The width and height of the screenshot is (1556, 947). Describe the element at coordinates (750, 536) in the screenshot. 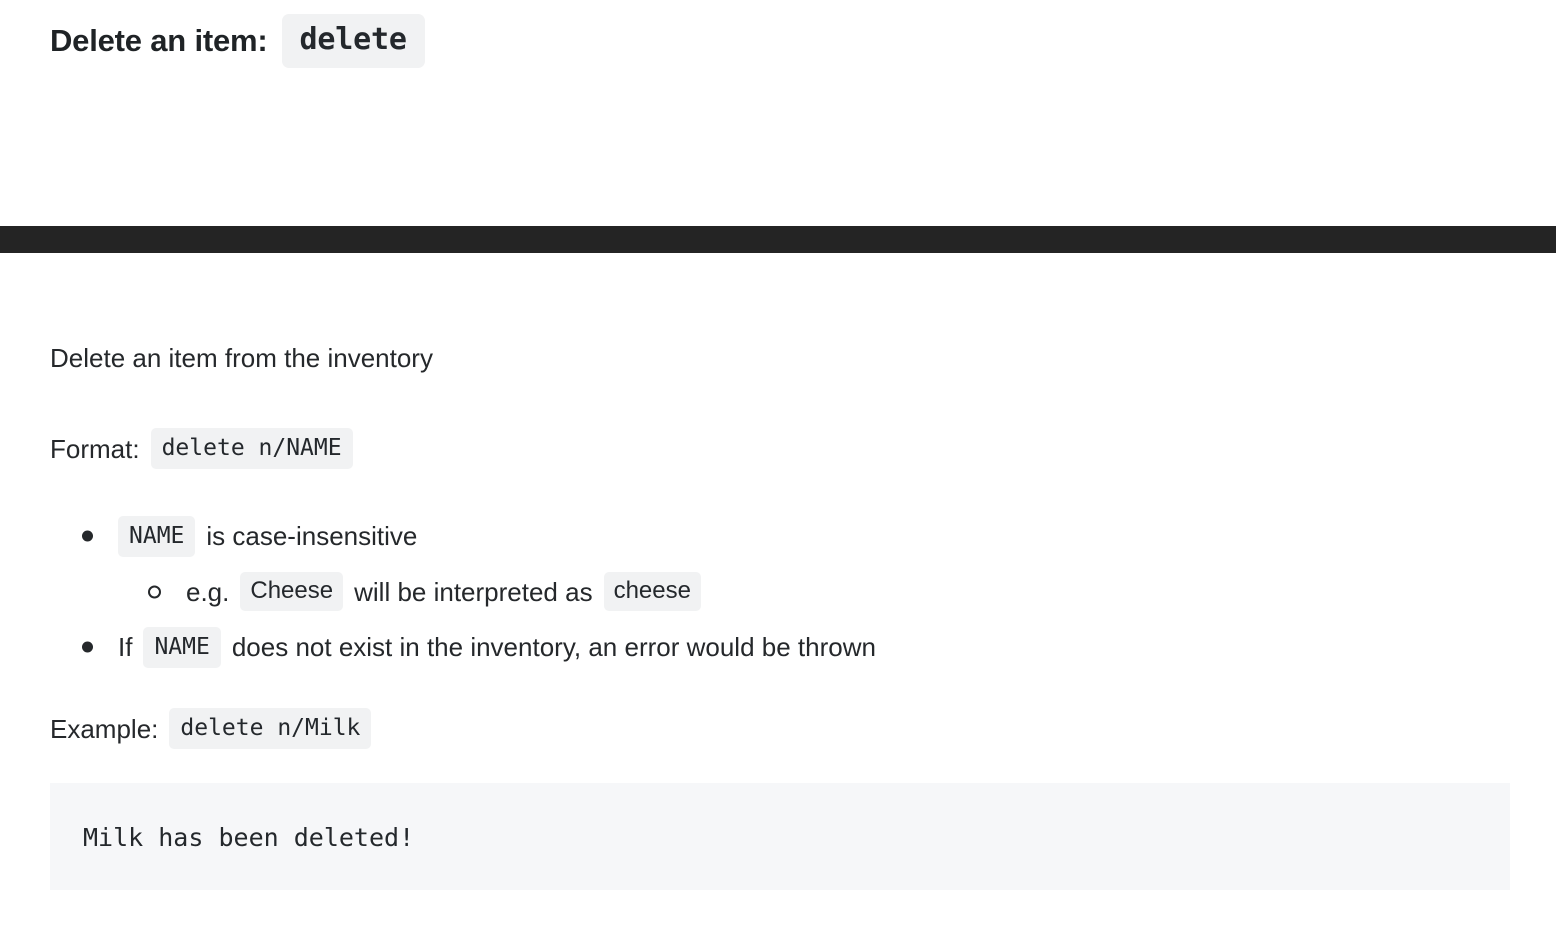

I see `list-item: NAME is case-insensitive` at that location.